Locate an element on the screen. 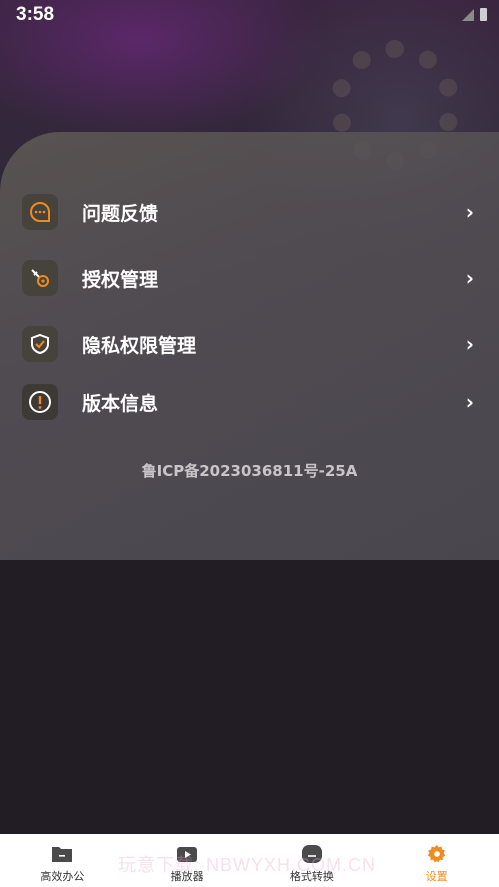  menu-item-version: 版本信息 › is located at coordinates (252, 402).